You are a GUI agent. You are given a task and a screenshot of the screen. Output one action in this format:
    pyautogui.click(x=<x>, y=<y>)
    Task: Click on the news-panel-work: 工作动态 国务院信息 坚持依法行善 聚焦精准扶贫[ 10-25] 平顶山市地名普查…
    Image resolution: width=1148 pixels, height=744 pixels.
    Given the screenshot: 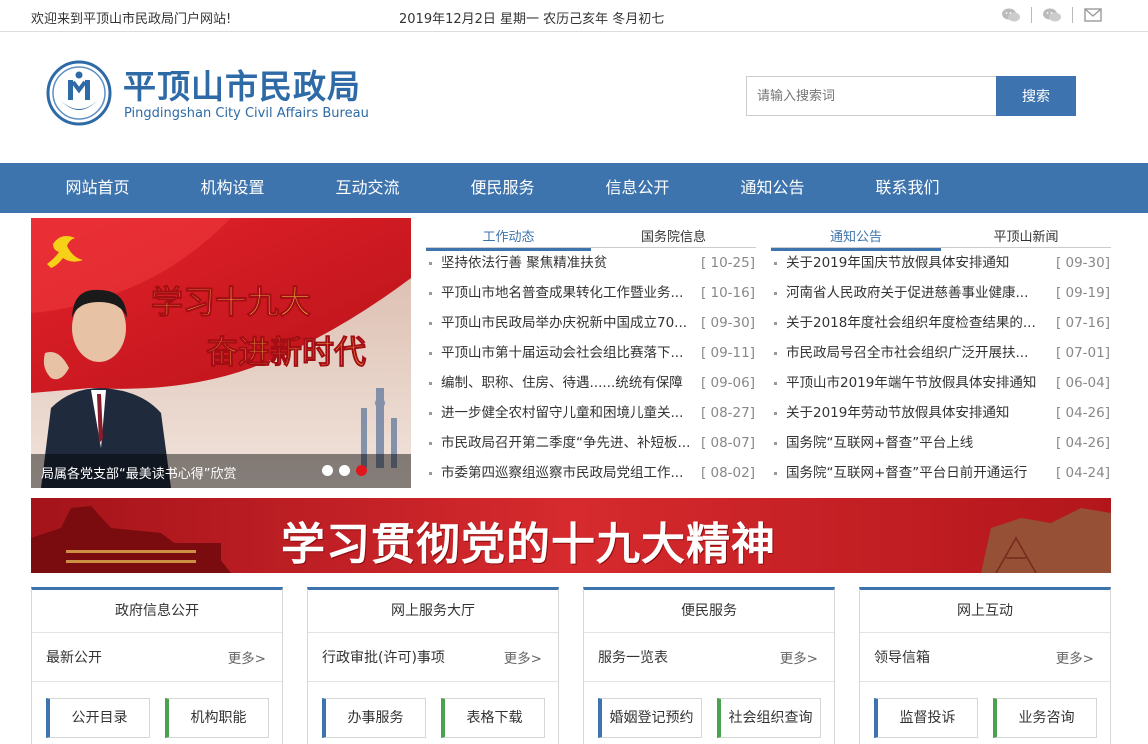 What is the action you would take?
    pyautogui.click(x=591, y=353)
    